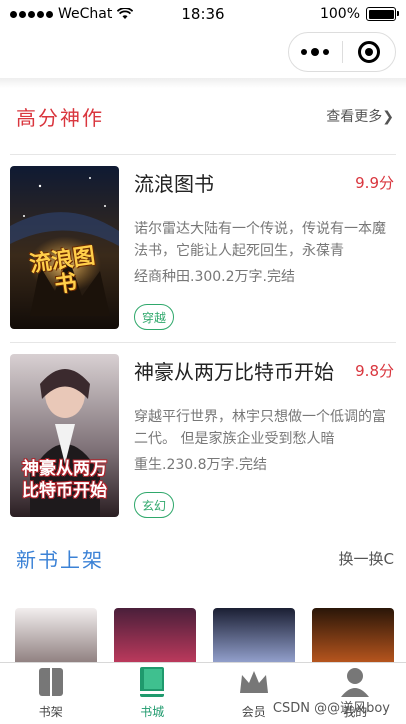 This screenshot has width=406, height=724. I want to click on book-score: 9.8分, so click(374, 371).